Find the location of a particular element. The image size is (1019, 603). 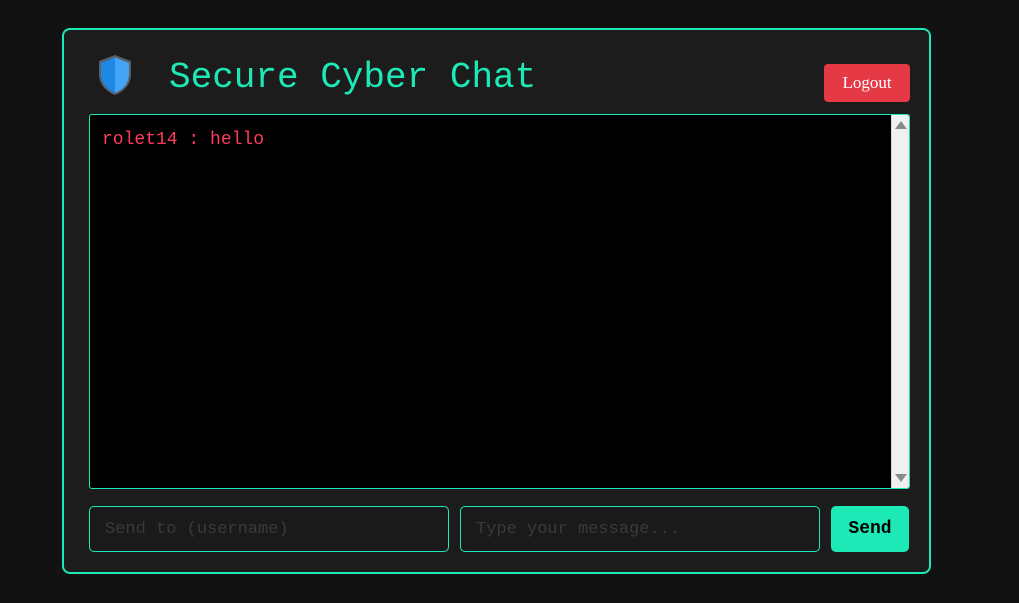

page-title: Secure Cyber Chat is located at coordinates (353, 77).